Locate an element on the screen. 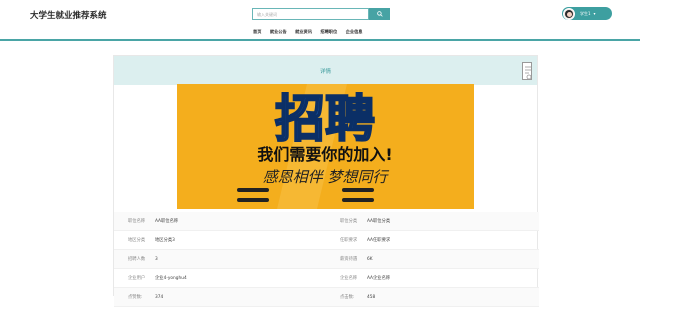  avatar is located at coordinates (569, 13).